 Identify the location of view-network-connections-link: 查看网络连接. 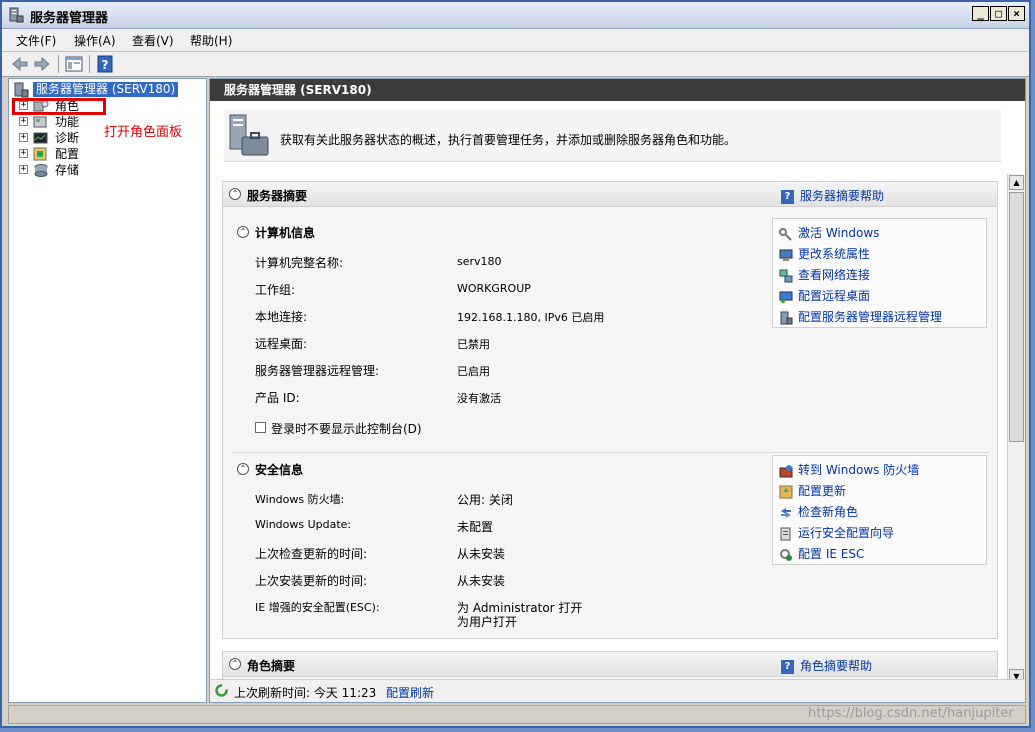
(824, 274).